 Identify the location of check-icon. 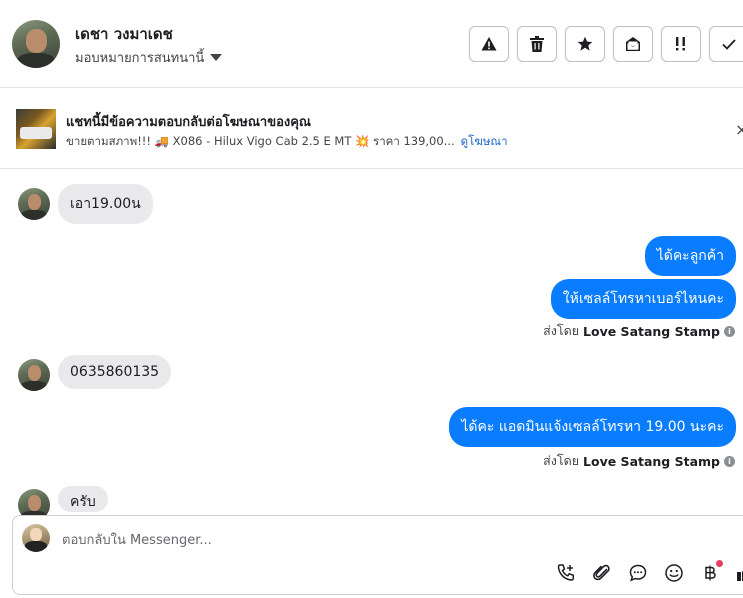
(729, 44).